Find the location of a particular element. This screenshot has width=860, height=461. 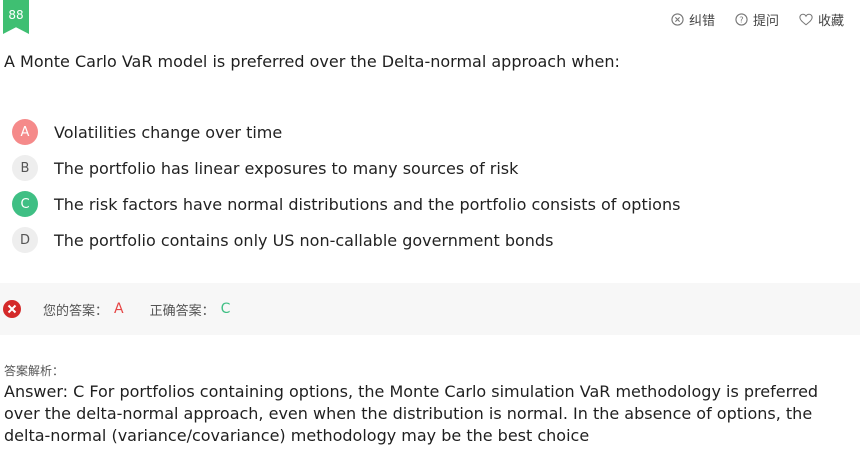

option-a-letter: A is located at coordinates (25, 132).